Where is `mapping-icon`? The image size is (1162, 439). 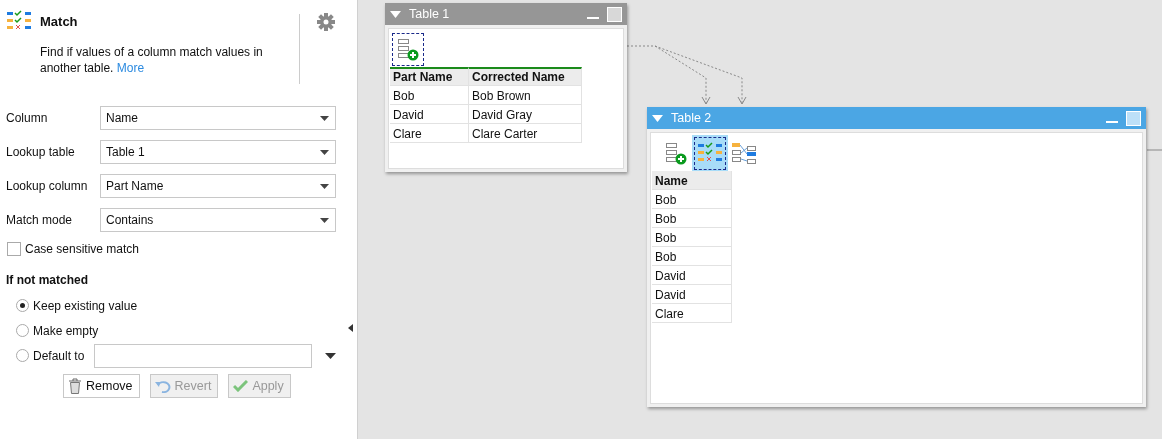
mapping-icon is located at coordinates (744, 153).